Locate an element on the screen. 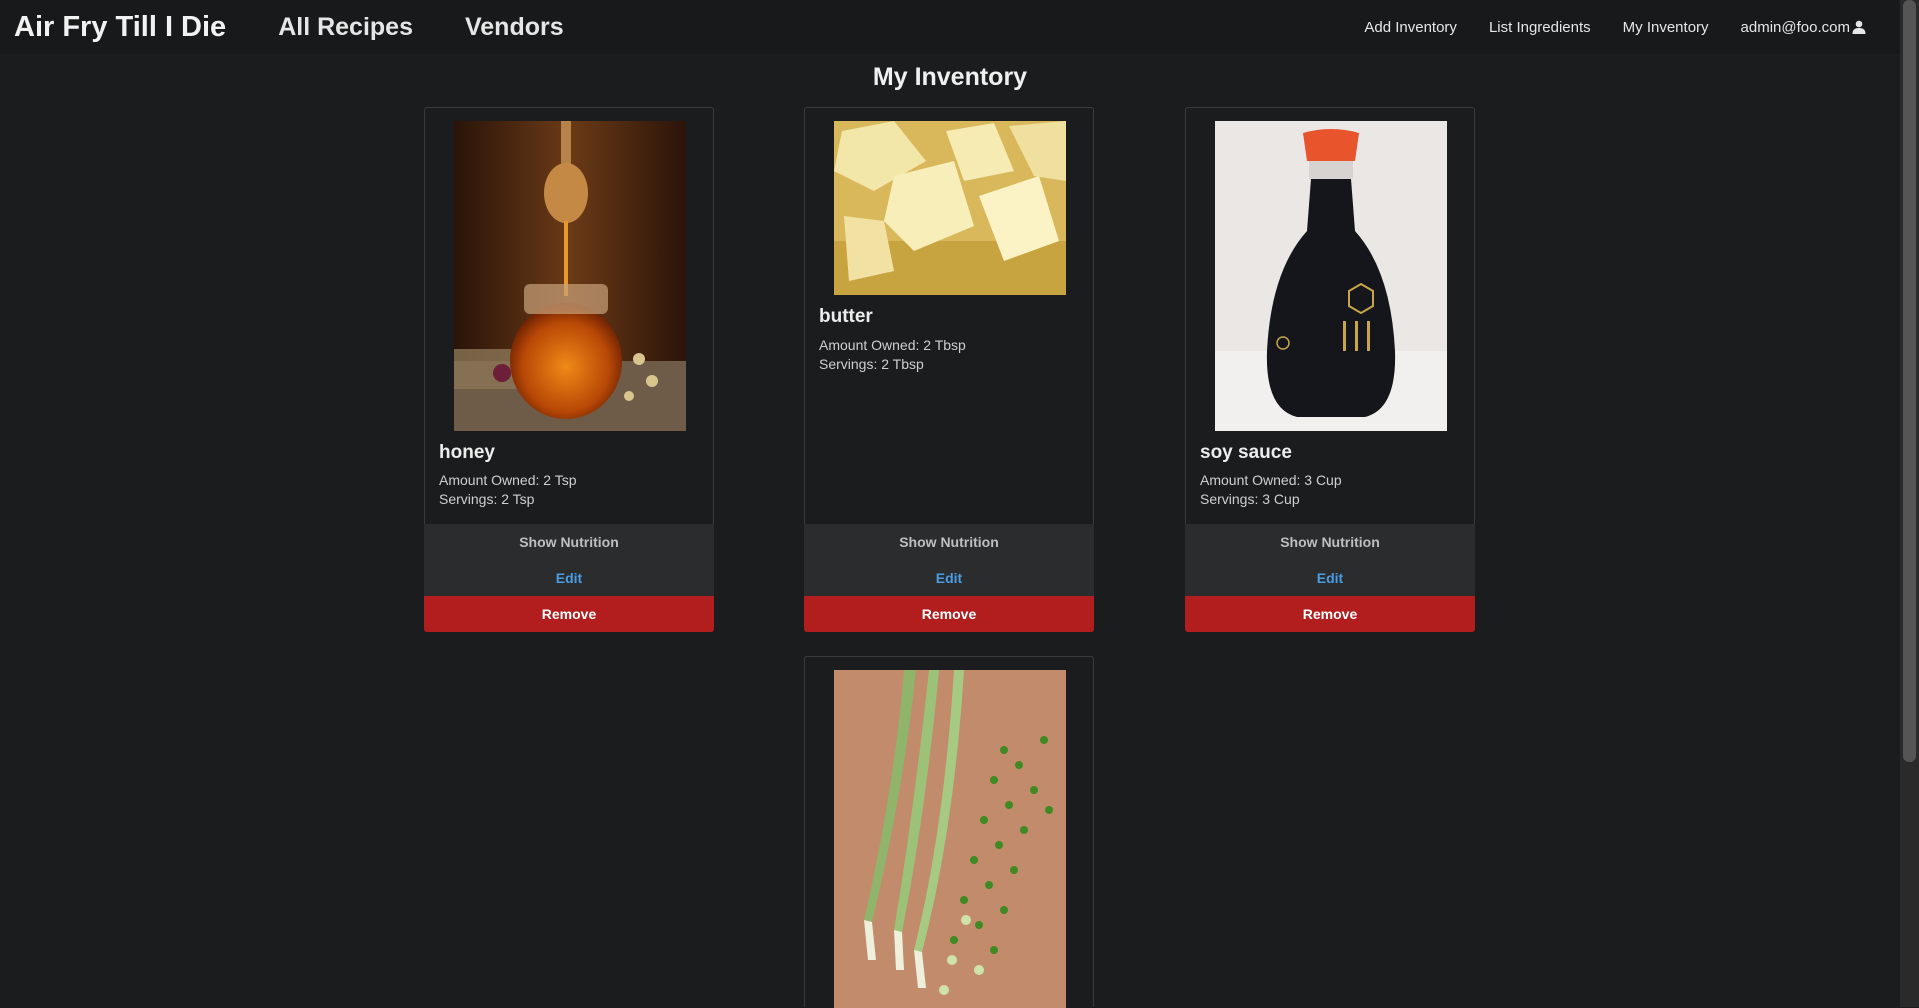 This screenshot has width=1919, height=1008. servings: Servings: 2 Tbsp is located at coordinates (871, 364).